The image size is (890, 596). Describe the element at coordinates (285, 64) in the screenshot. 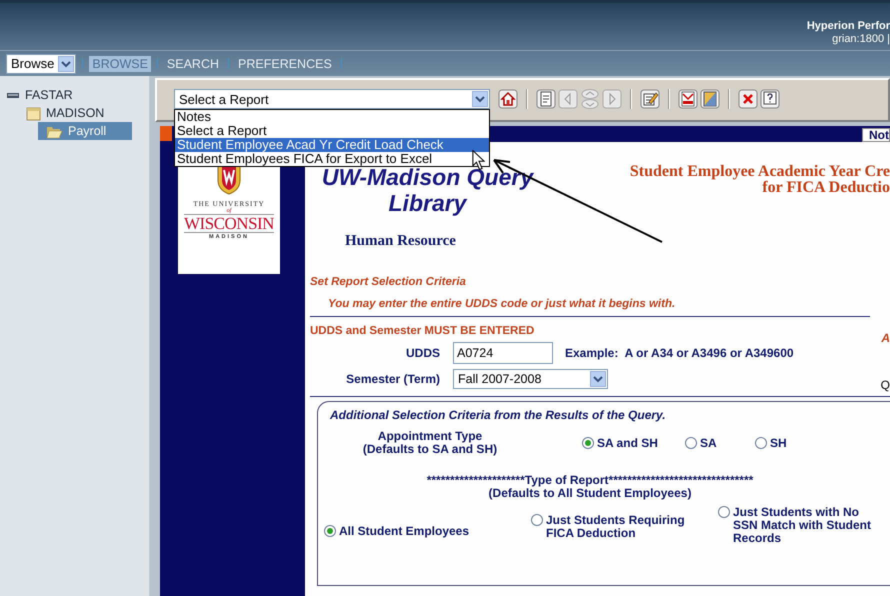

I see `nav-tab: PREFERENCES` at that location.